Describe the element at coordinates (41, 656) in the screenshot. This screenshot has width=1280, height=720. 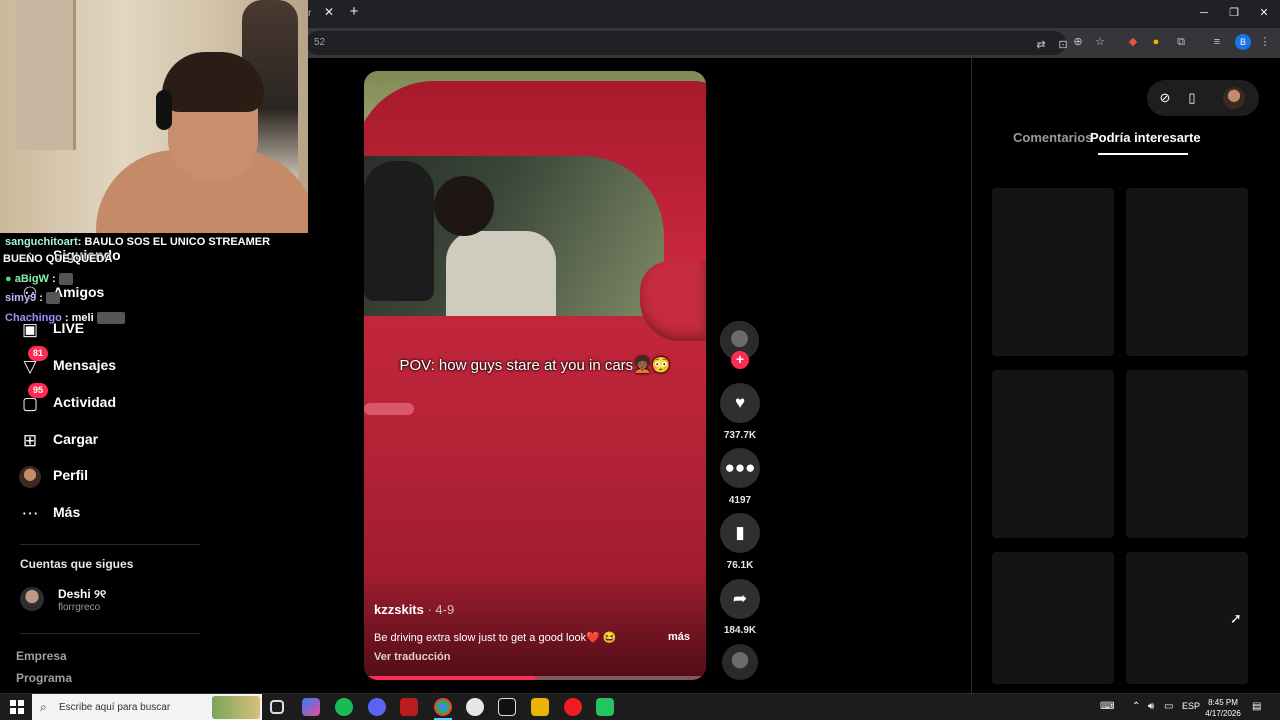
I see `footer-company-link: Empresa` at that location.